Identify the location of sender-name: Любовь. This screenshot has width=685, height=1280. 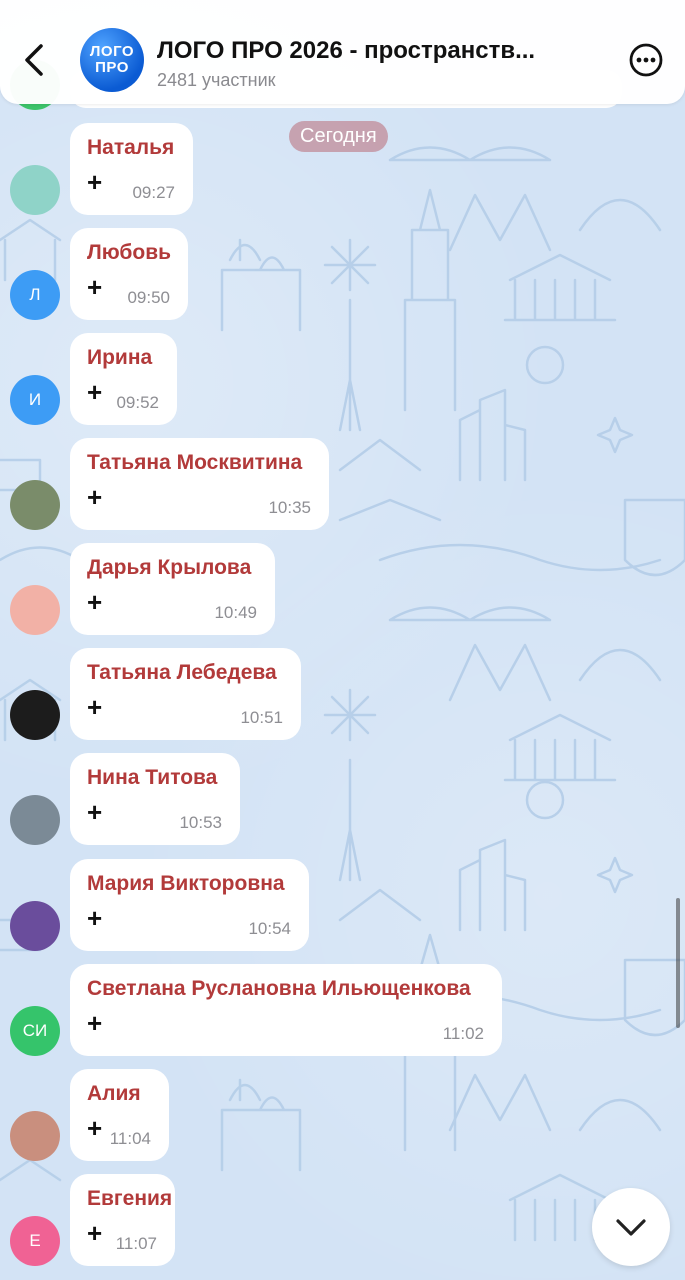
(129, 253).